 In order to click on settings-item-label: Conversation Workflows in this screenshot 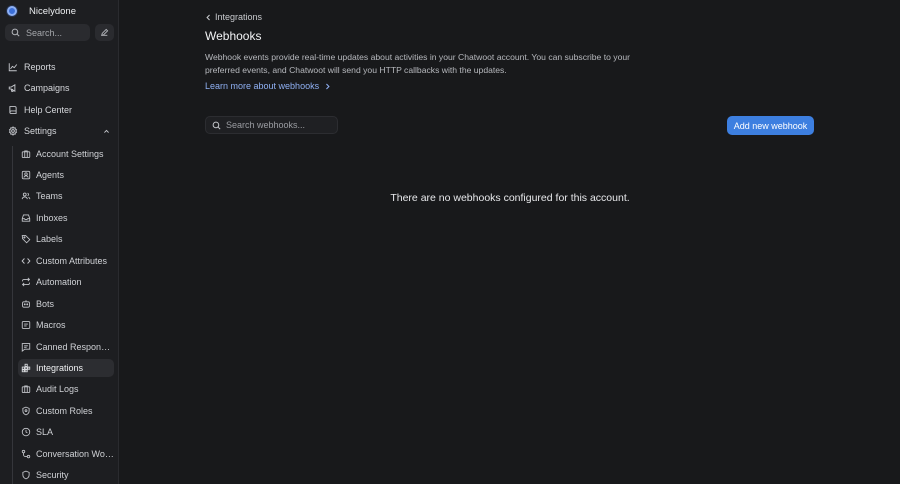, I will do `click(75, 454)`.